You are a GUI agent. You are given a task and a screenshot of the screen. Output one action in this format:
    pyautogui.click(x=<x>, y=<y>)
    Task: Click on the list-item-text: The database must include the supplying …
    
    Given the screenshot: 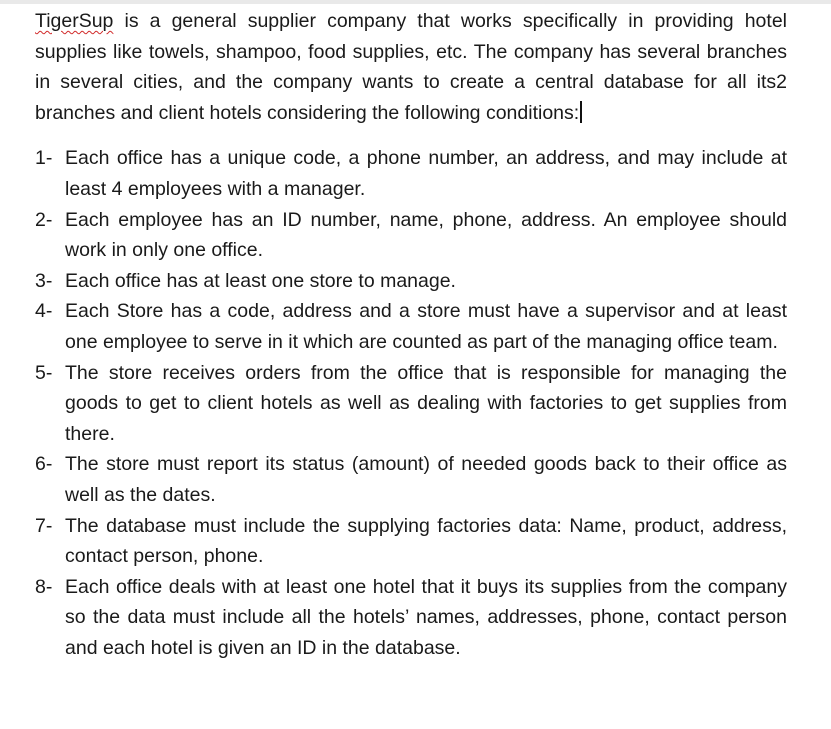 What is the action you would take?
    pyautogui.click(x=426, y=541)
    